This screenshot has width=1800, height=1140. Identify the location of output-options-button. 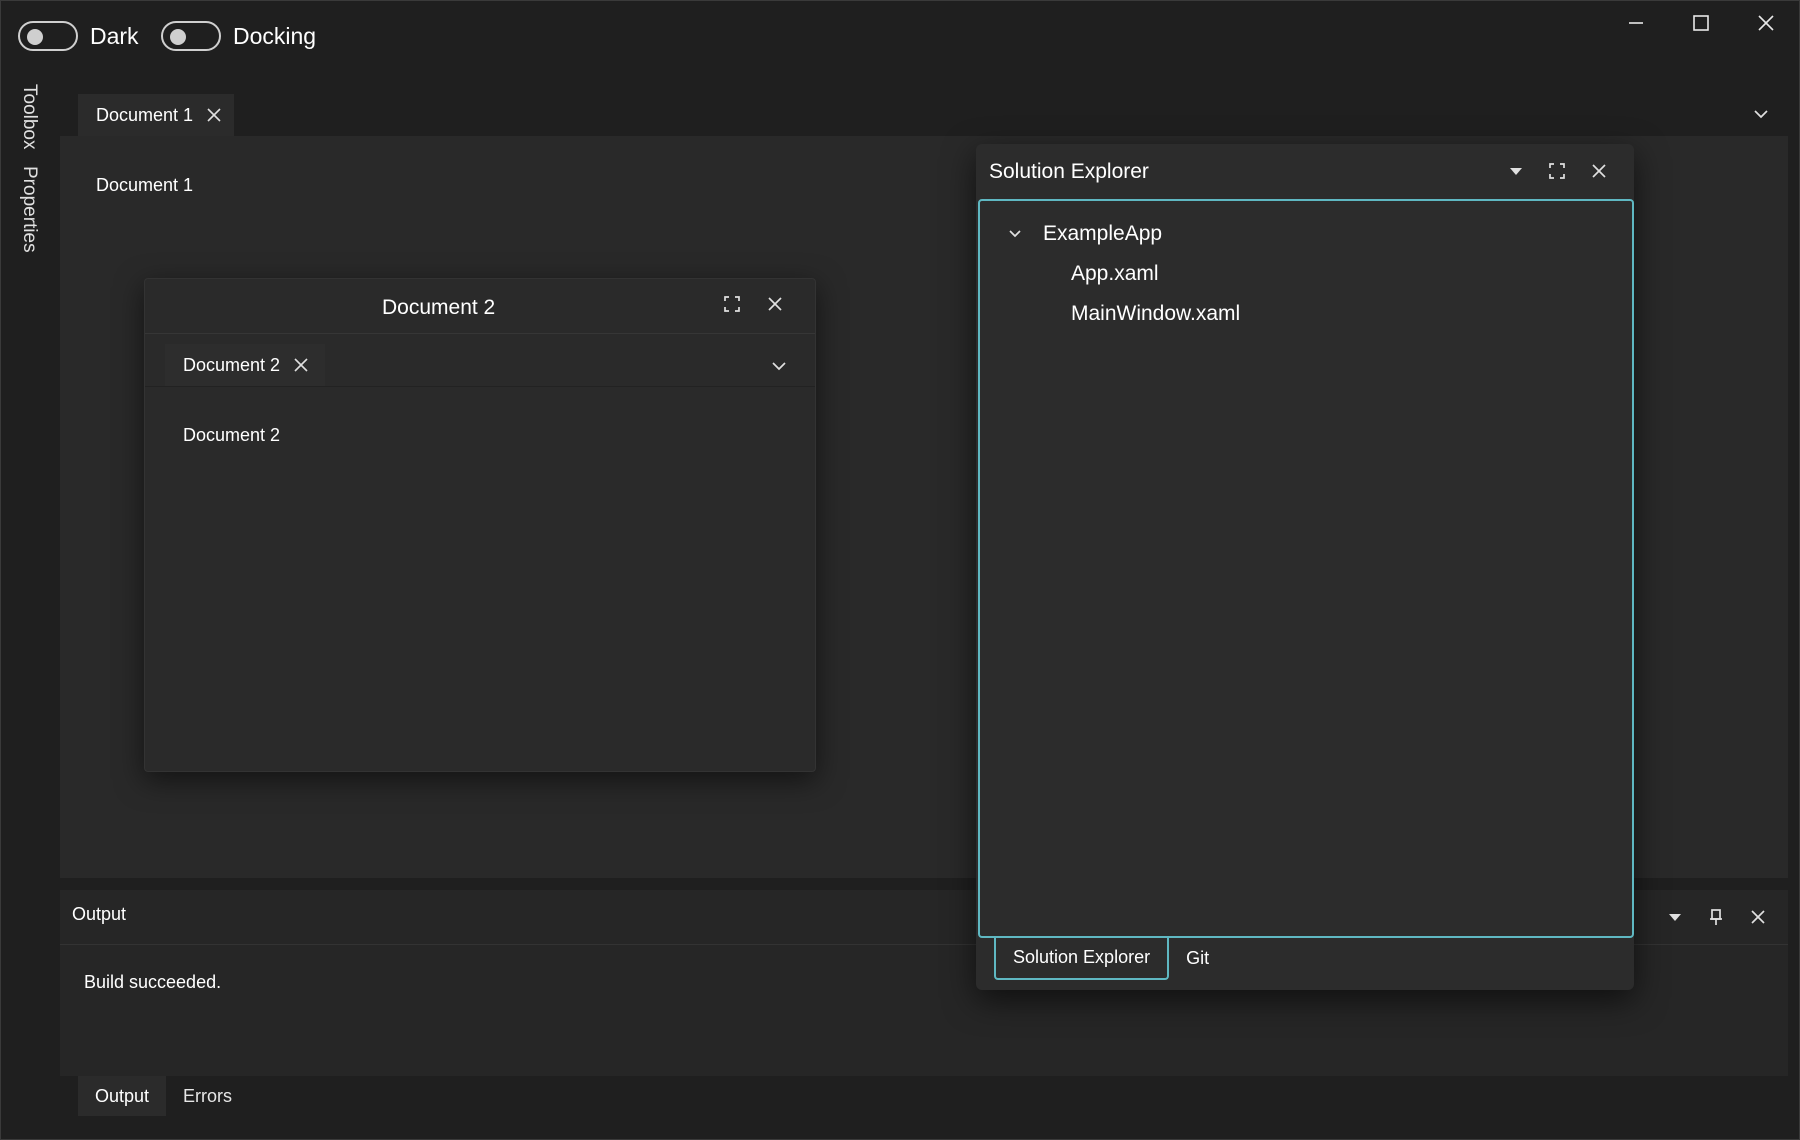
(1675, 917).